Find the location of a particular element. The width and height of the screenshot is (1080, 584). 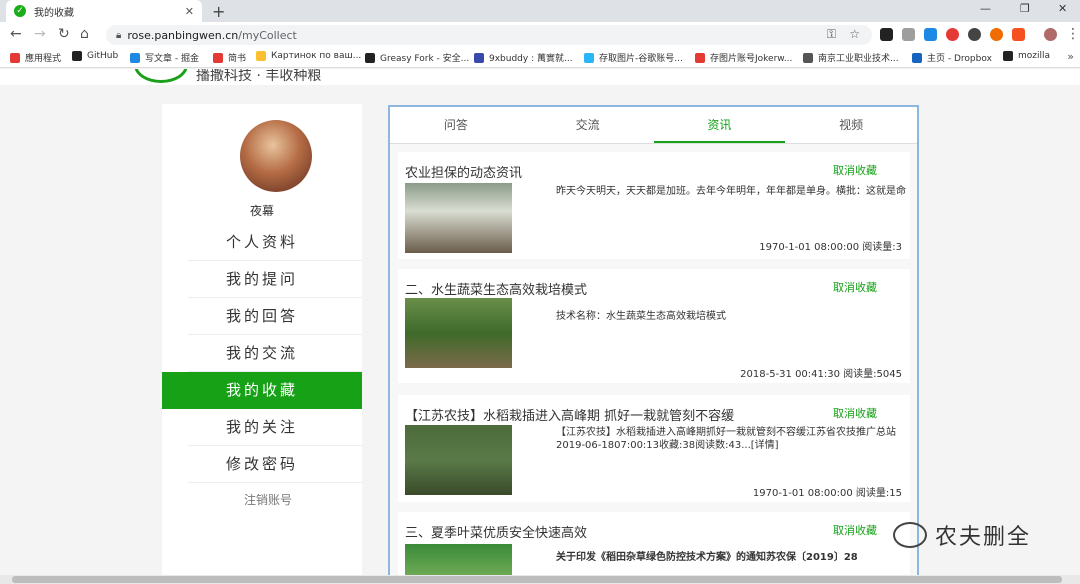

wechat-favicon-icon: ✓ is located at coordinates (20, 11).